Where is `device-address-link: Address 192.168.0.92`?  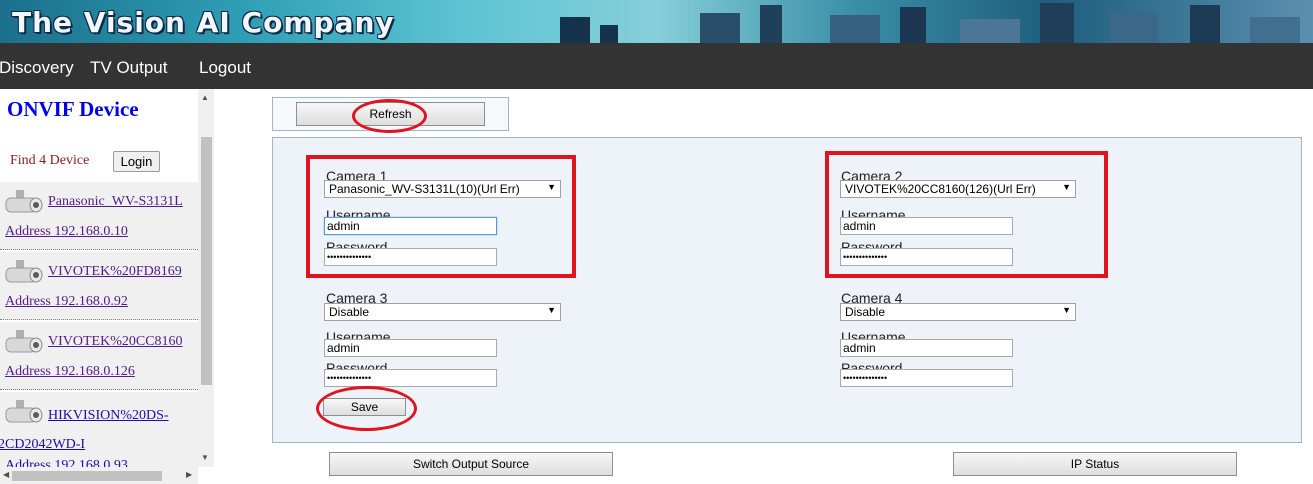
device-address-link: Address 192.168.0.92 is located at coordinates (66, 302).